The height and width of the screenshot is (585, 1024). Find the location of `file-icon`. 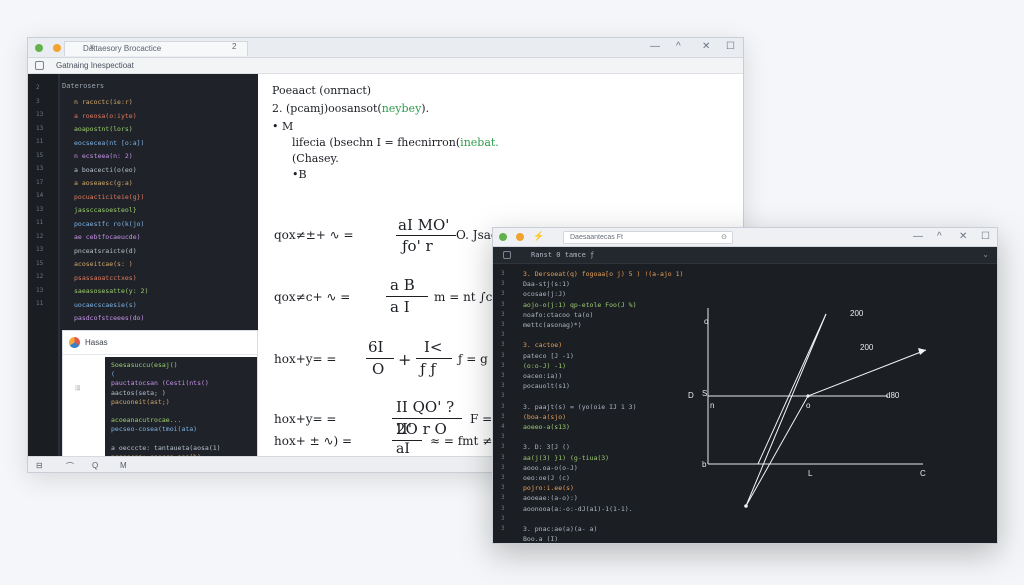

file-icon is located at coordinates (507, 255).